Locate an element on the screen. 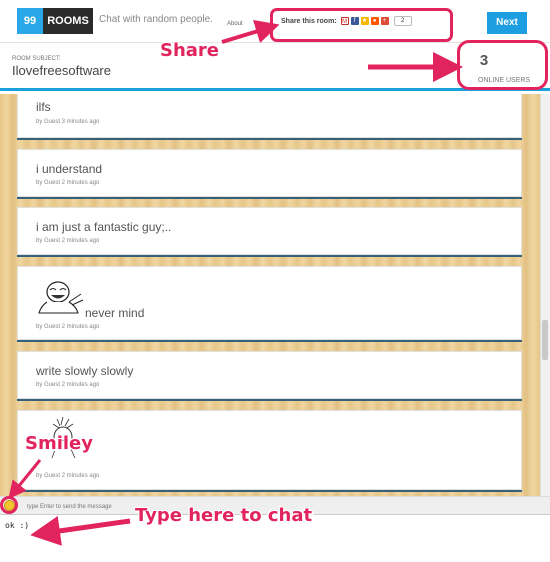  message-card: never mind by Guest 2 minutes ago is located at coordinates (269, 303).